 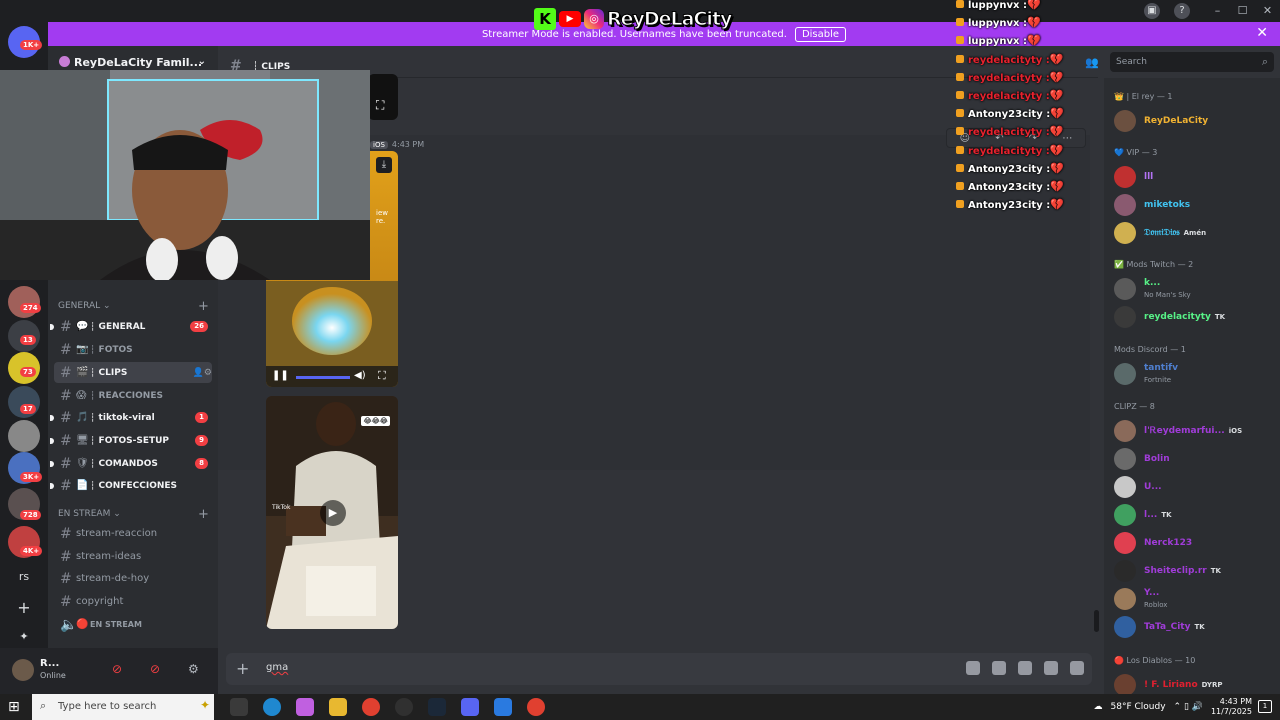 I want to click on composer-input: gma, so click(x=277, y=667).